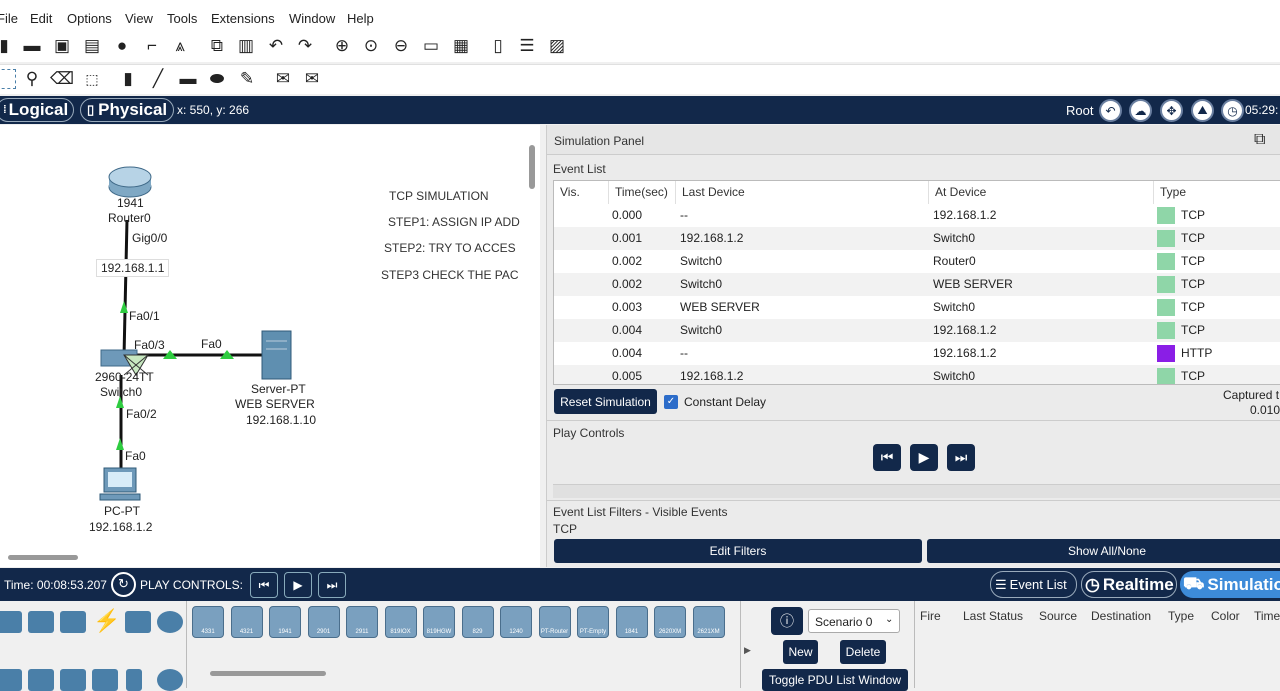 The image size is (1280, 691). I want to click on bottom-play-button: ▶, so click(298, 585).